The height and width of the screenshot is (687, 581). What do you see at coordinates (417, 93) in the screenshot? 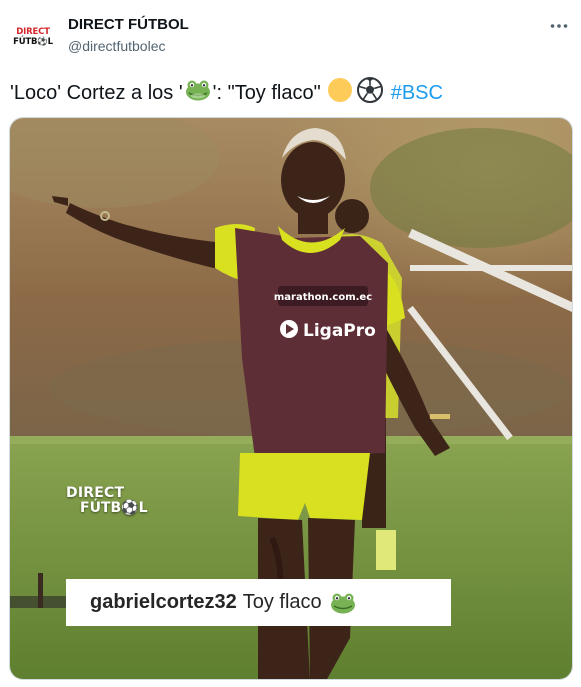
I see `hashtag-link: #BSC` at bounding box center [417, 93].